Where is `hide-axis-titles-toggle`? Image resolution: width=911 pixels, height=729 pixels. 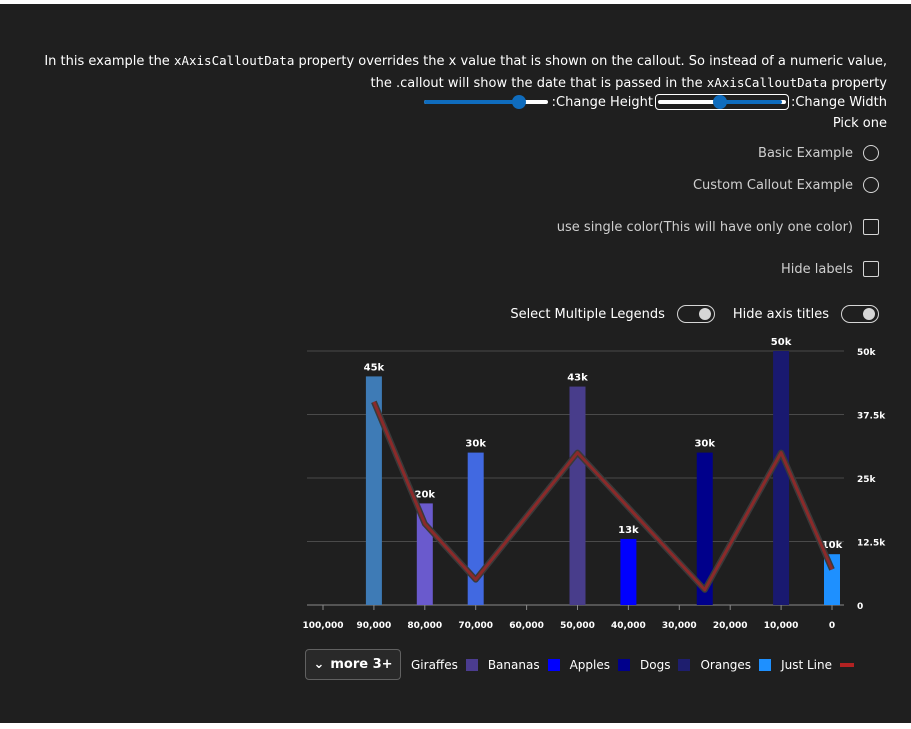 hide-axis-titles-toggle is located at coordinates (860, 314).